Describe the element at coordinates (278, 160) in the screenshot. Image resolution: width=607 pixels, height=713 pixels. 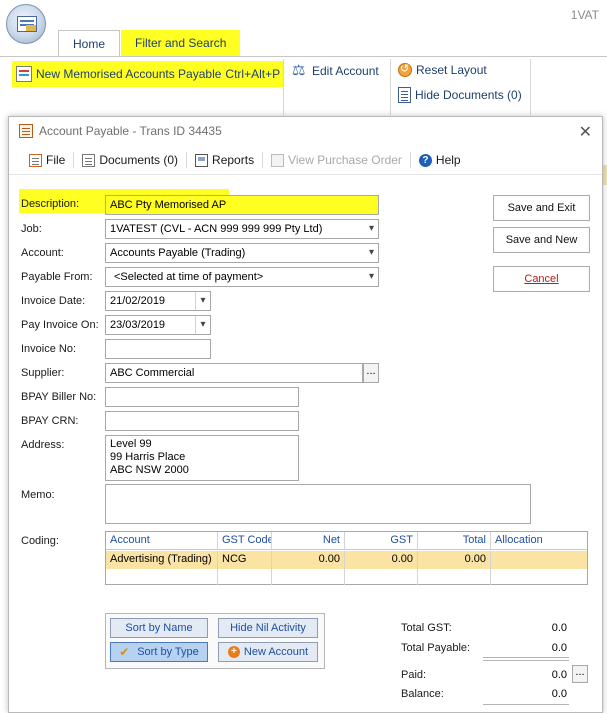
I see `purchase-order-icon` at that location.